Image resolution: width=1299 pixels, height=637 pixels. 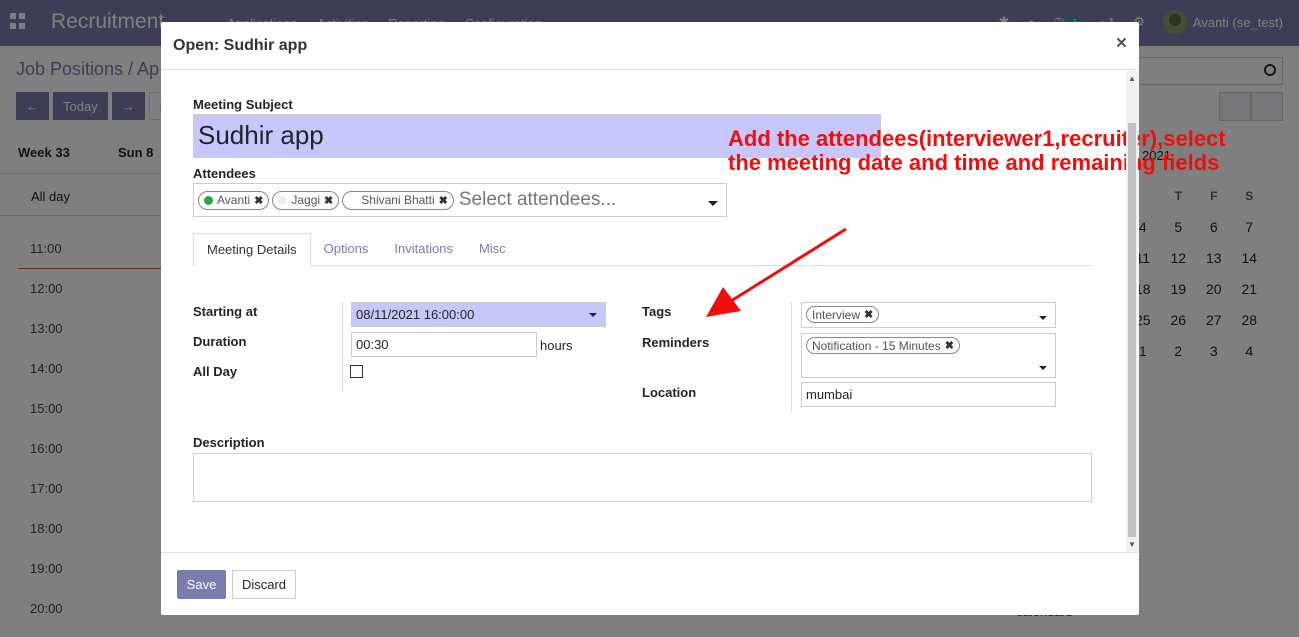 What do you see at coordinates (201, 584) in the screenshot?
I see `save-button: Save` at bounding box center [201, 584].